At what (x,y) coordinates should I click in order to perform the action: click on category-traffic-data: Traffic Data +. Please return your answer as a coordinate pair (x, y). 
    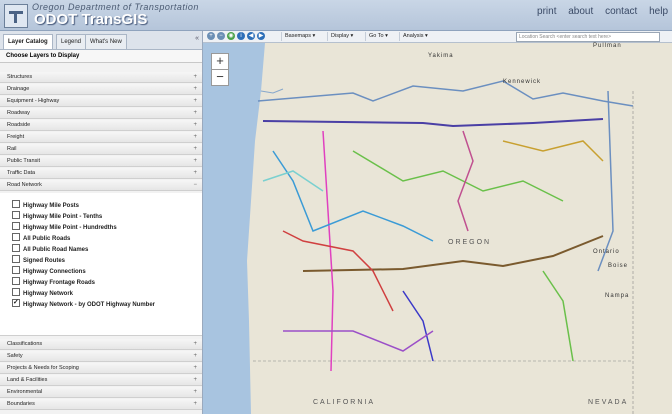
    Looking at the image, I should click on (101, 173).